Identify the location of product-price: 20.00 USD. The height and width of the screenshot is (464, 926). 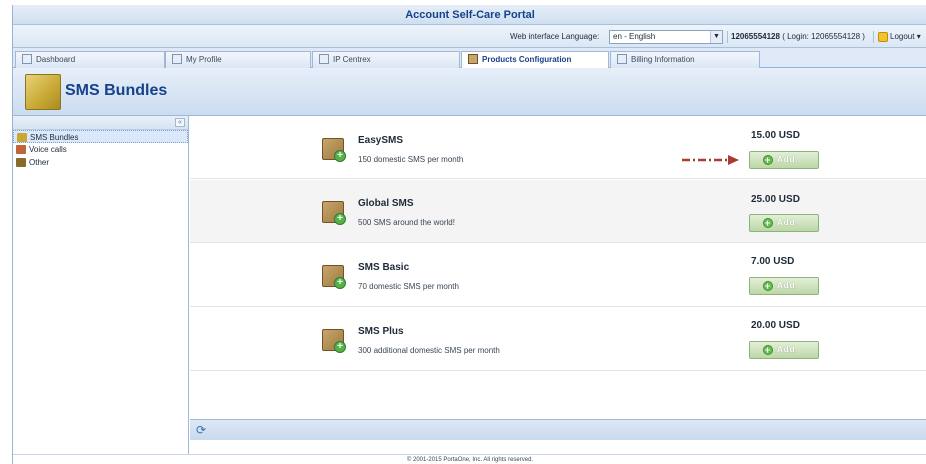
(775, 325).